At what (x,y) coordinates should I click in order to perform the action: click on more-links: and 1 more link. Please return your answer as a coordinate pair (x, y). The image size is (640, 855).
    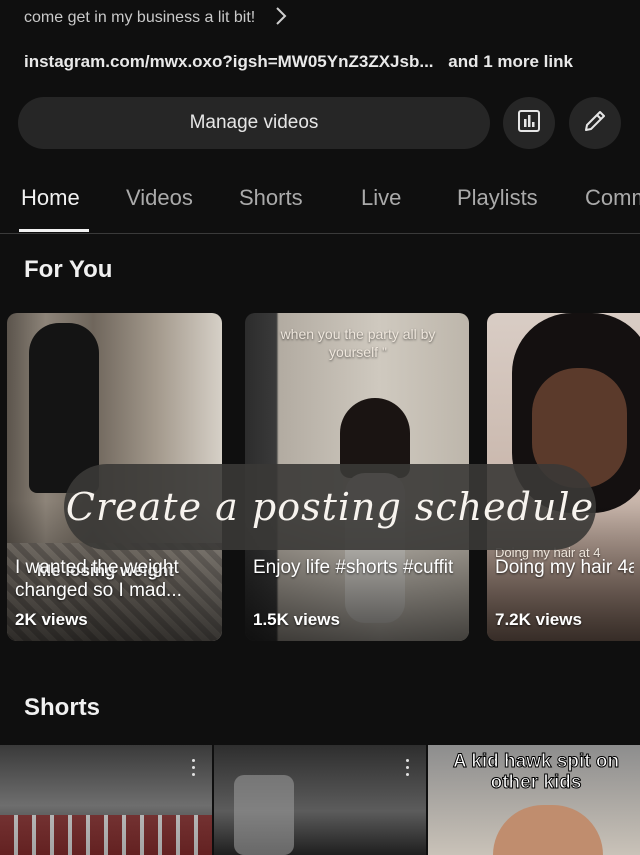
    Looking at the image, I should click on (510, 61).